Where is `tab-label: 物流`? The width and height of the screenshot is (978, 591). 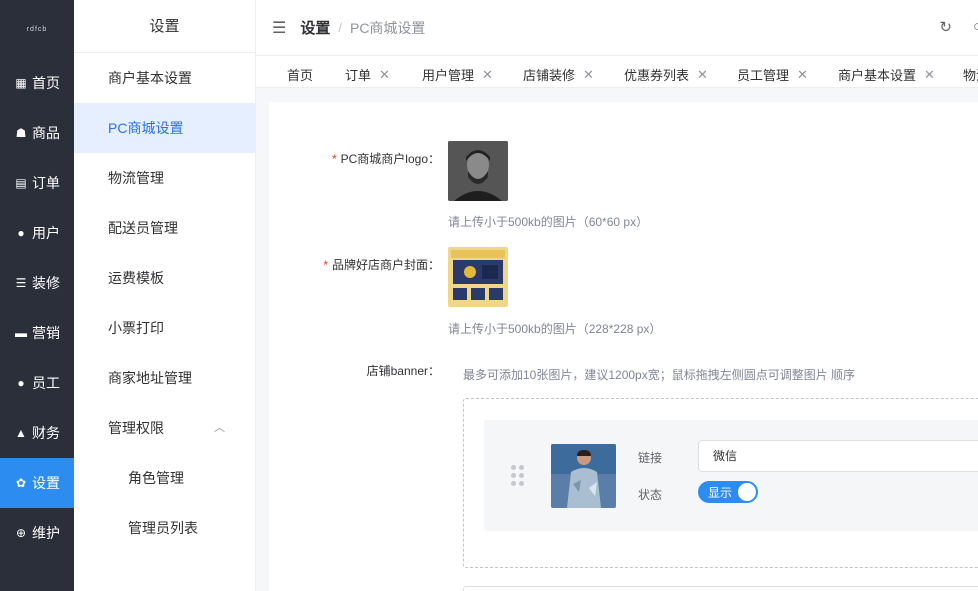
tab-label: 物流 is located at coordinates (970, 75).